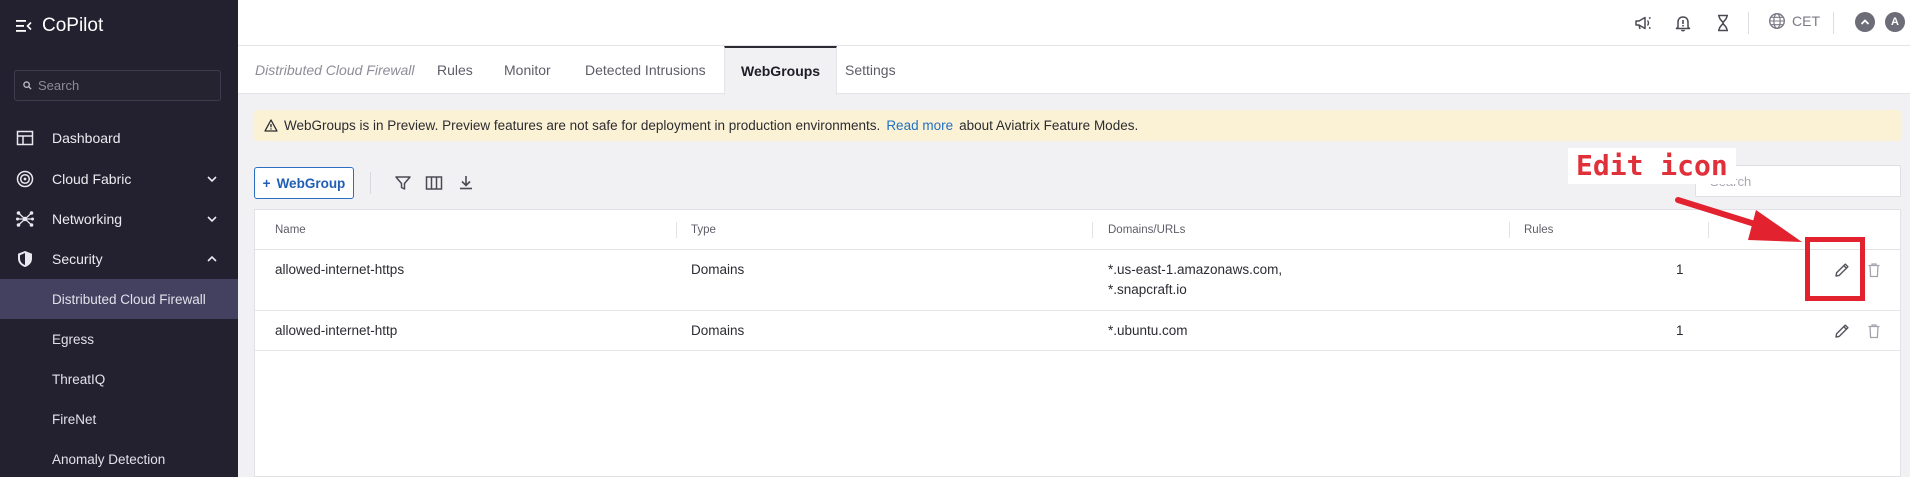  I want to click on sidebar-item-dashboard: Dashboard, so click(119, 138).